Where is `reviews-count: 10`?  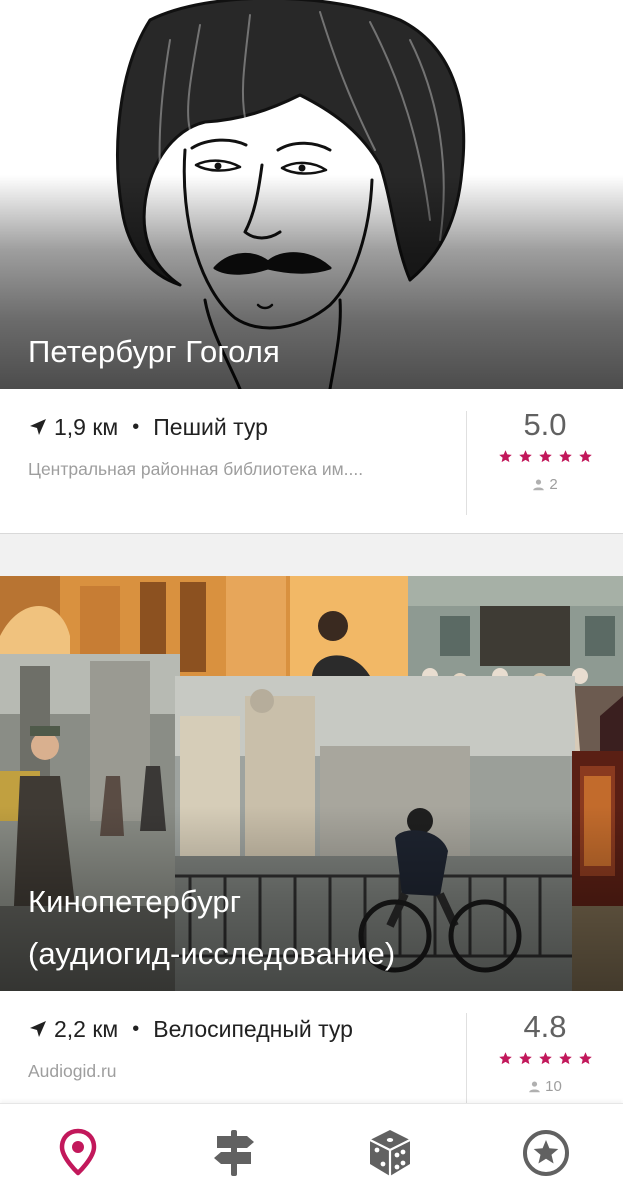
reviews-count: 10 is located at coordinates (545, 1086).